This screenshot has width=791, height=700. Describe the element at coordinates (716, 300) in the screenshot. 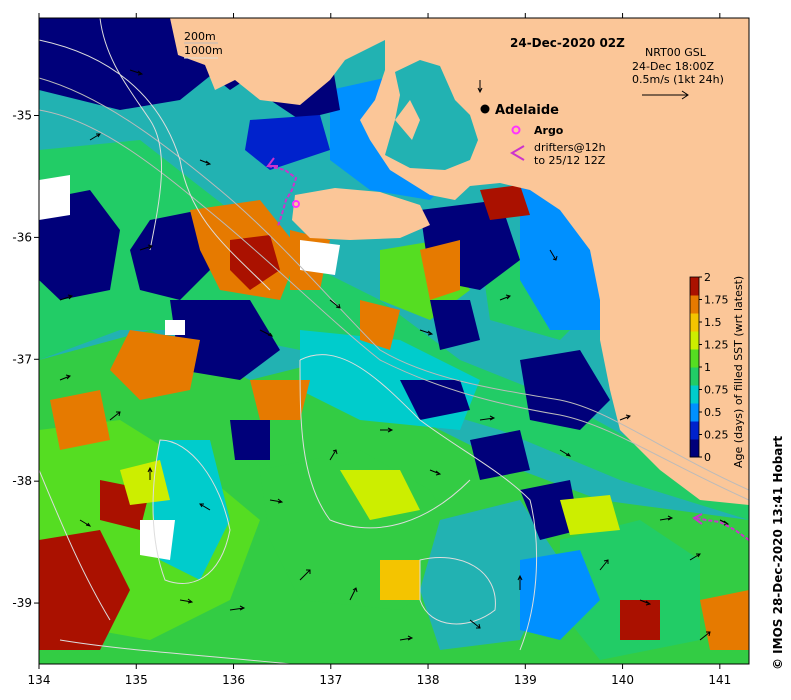

I see `colorbar-tick-label: 1.75` at that location.